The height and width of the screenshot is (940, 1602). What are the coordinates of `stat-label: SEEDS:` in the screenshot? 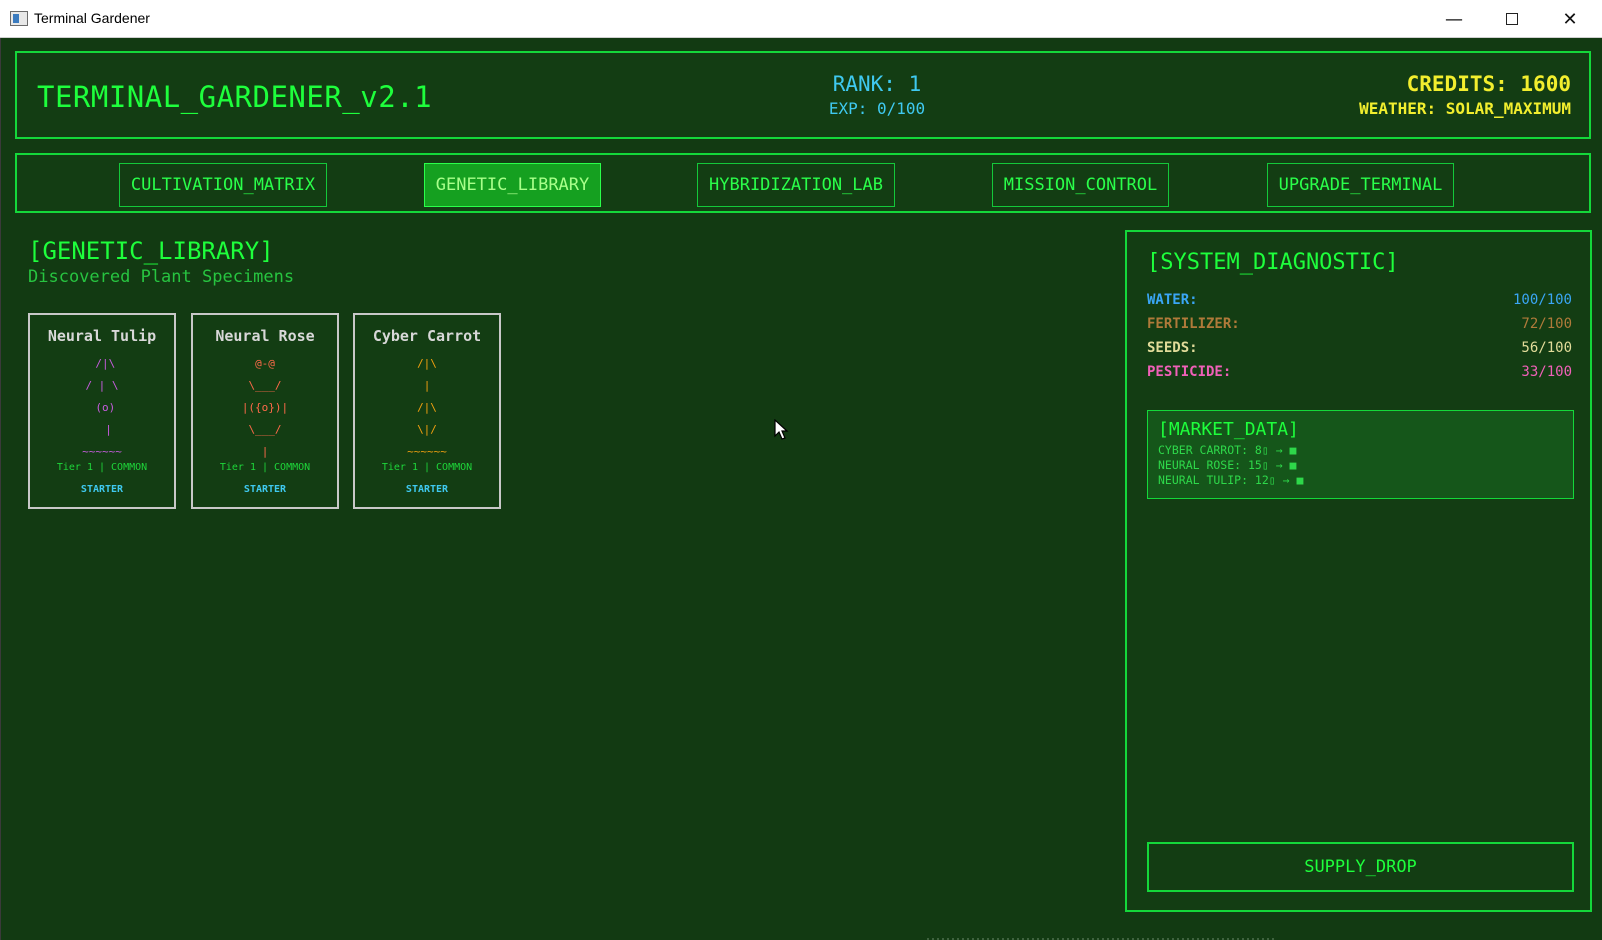 It's located at (1172, 348).